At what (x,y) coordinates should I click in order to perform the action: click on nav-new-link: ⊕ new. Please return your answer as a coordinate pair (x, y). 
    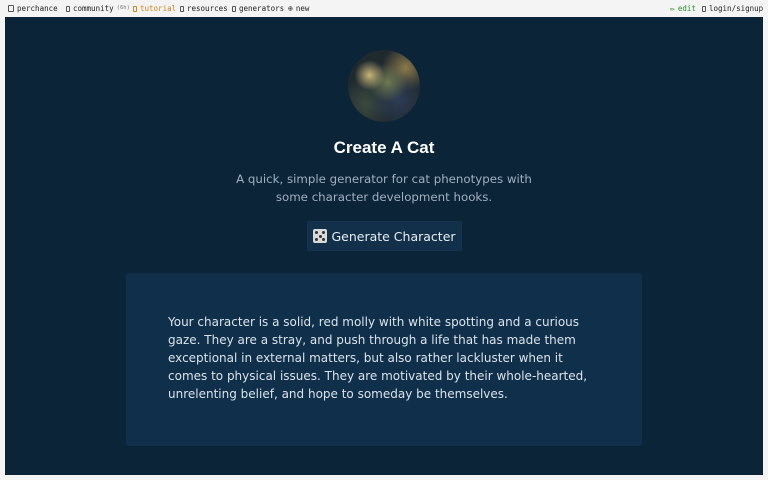
    Looking at the image, I should click on (298, 8).